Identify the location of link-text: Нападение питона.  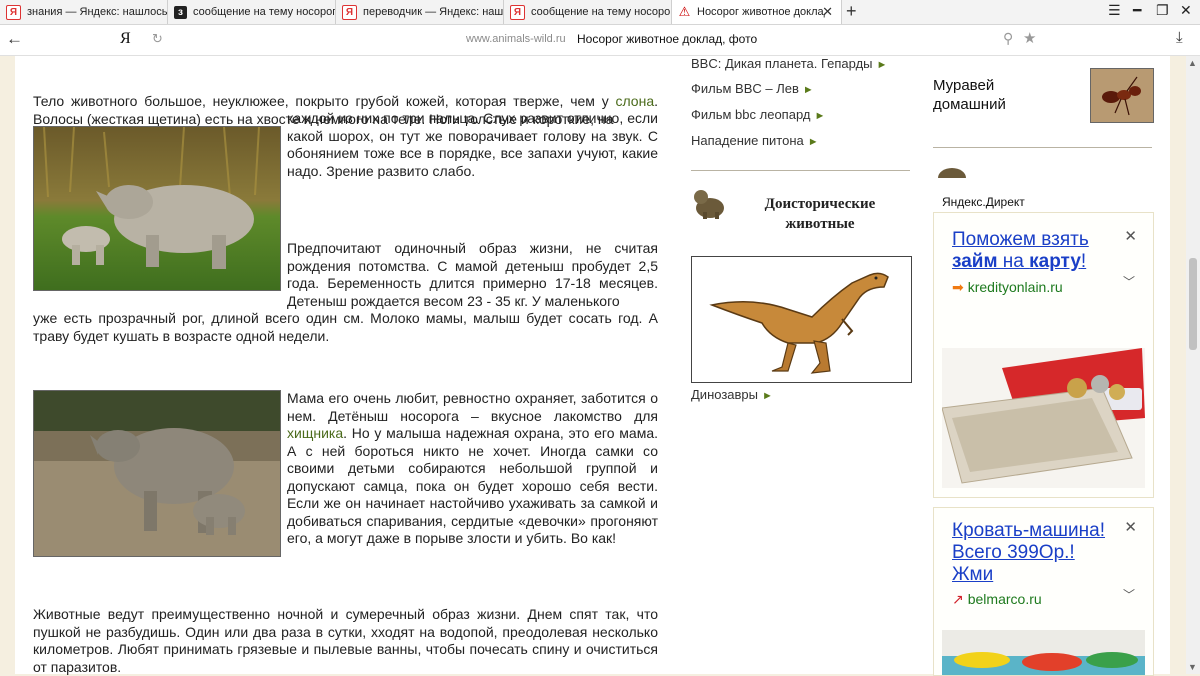
(747, 140).